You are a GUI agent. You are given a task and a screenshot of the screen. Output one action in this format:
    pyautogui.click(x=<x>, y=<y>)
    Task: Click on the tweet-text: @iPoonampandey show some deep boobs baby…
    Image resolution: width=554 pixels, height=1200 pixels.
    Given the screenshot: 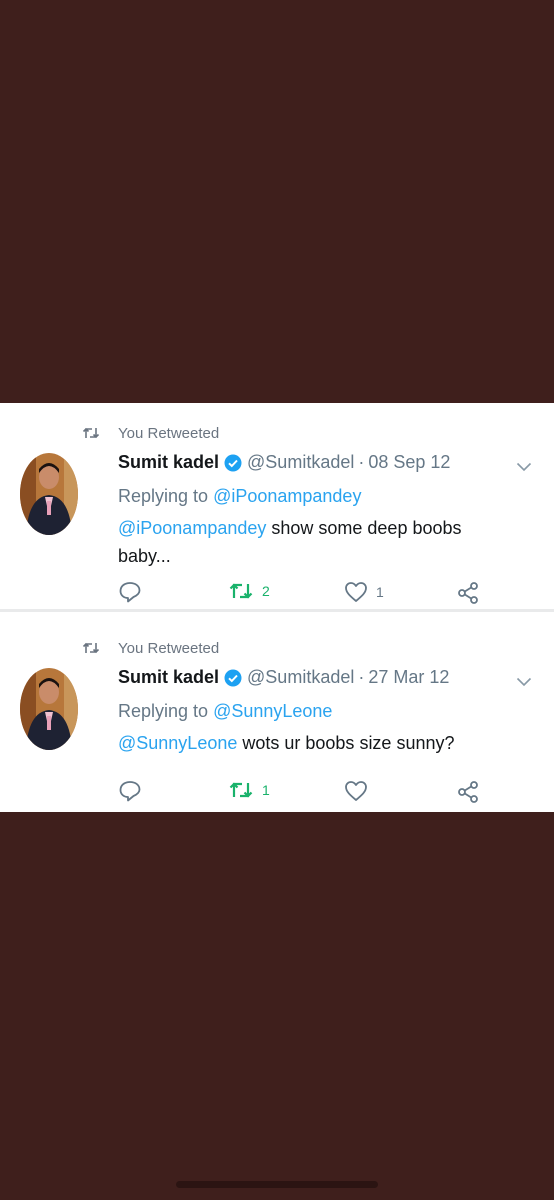 What is the action you would take?
    pyautogui.click(x=313, y=542)
    